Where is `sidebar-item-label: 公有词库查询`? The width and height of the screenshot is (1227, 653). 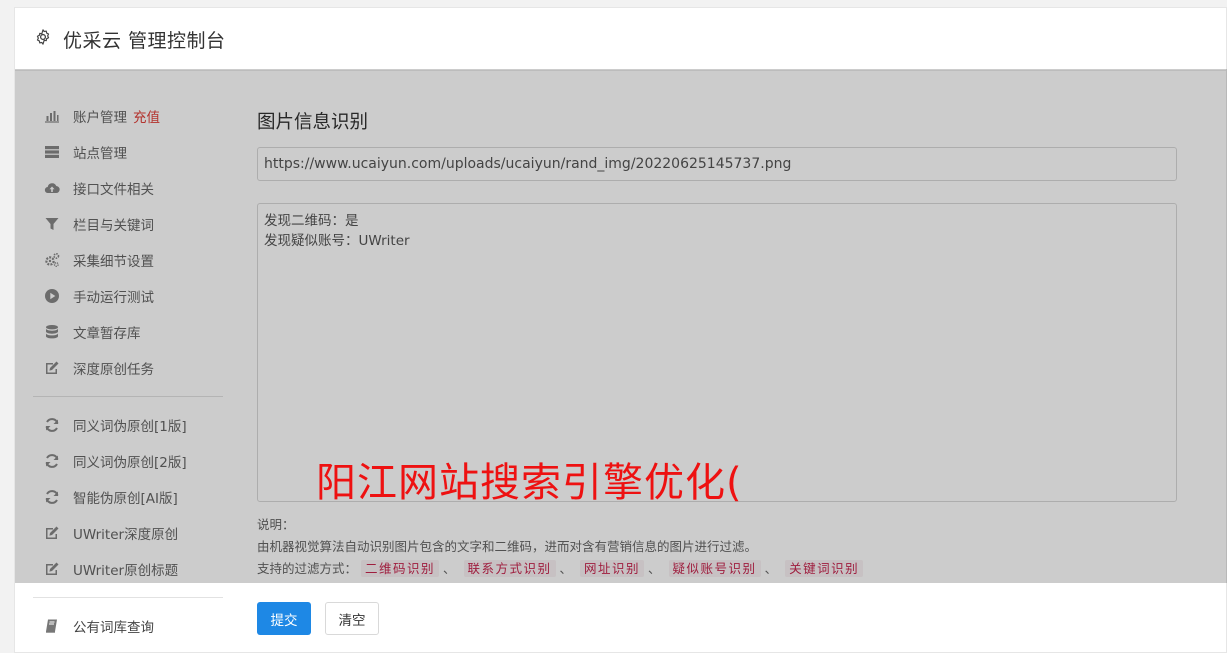 sidebar-item-label: 公有词库查询 is located at coordinates (113, 628).